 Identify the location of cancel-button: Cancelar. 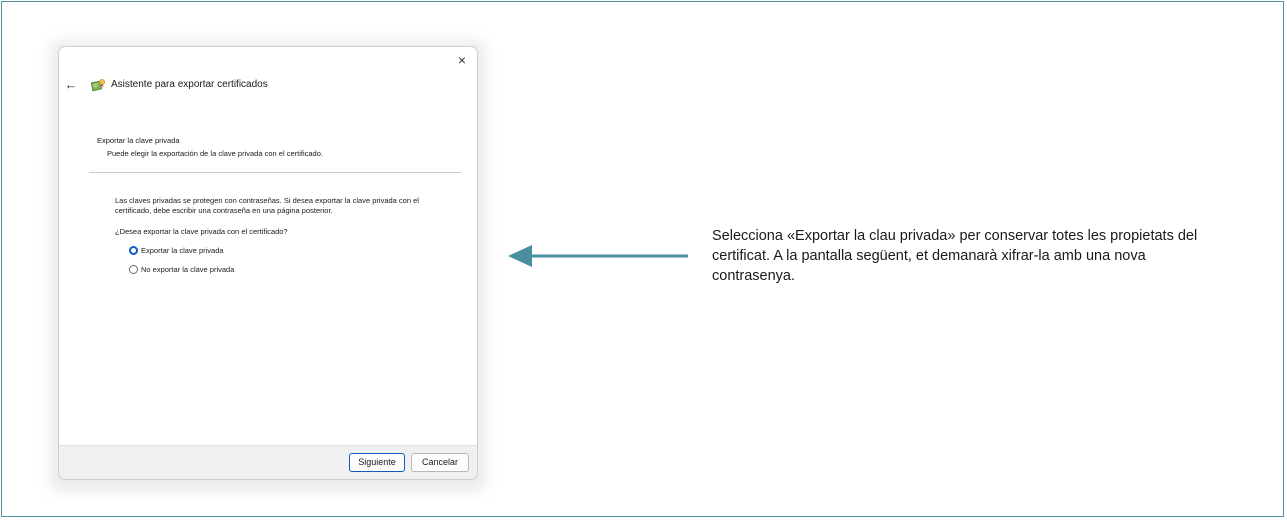
(440, 462).